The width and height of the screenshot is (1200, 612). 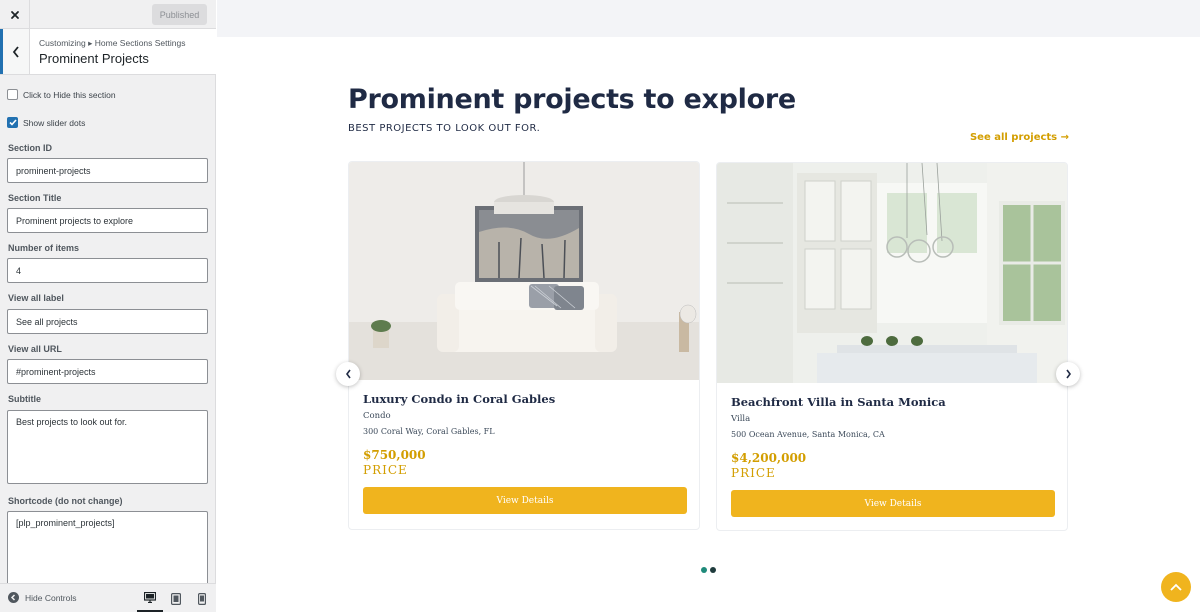 I want to click on device-desktop-button, so click(x=150, y=598).